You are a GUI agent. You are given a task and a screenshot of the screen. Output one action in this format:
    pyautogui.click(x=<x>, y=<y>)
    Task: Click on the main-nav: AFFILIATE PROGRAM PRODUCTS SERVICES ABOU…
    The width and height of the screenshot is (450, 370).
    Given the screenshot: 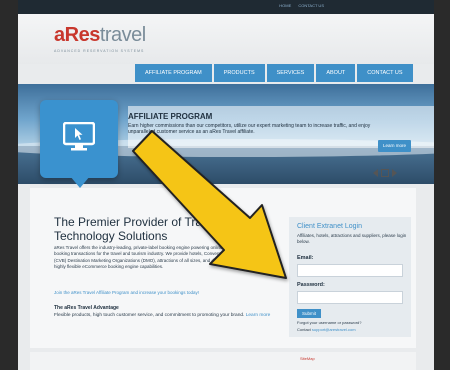 What is the action you would take?
    pyautogui.click(x=275, y=73)
    